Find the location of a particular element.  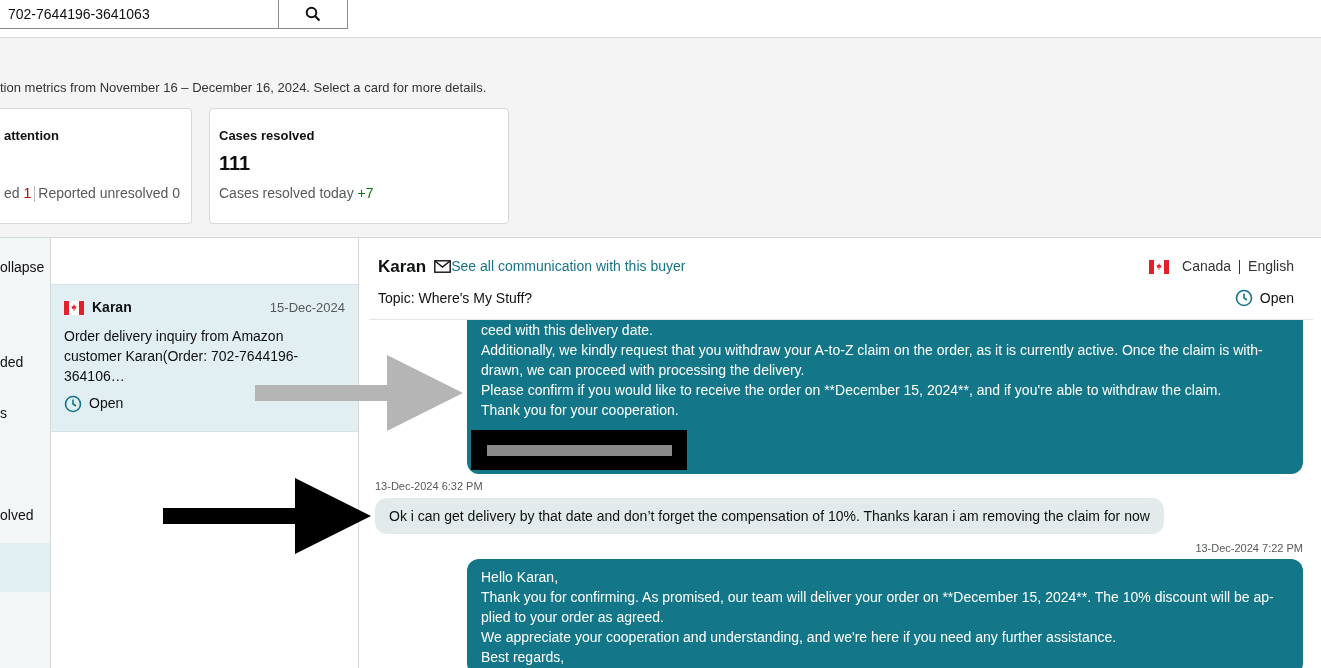

message-line: plied to your order as agreed. is located at coordinates (573, 617).